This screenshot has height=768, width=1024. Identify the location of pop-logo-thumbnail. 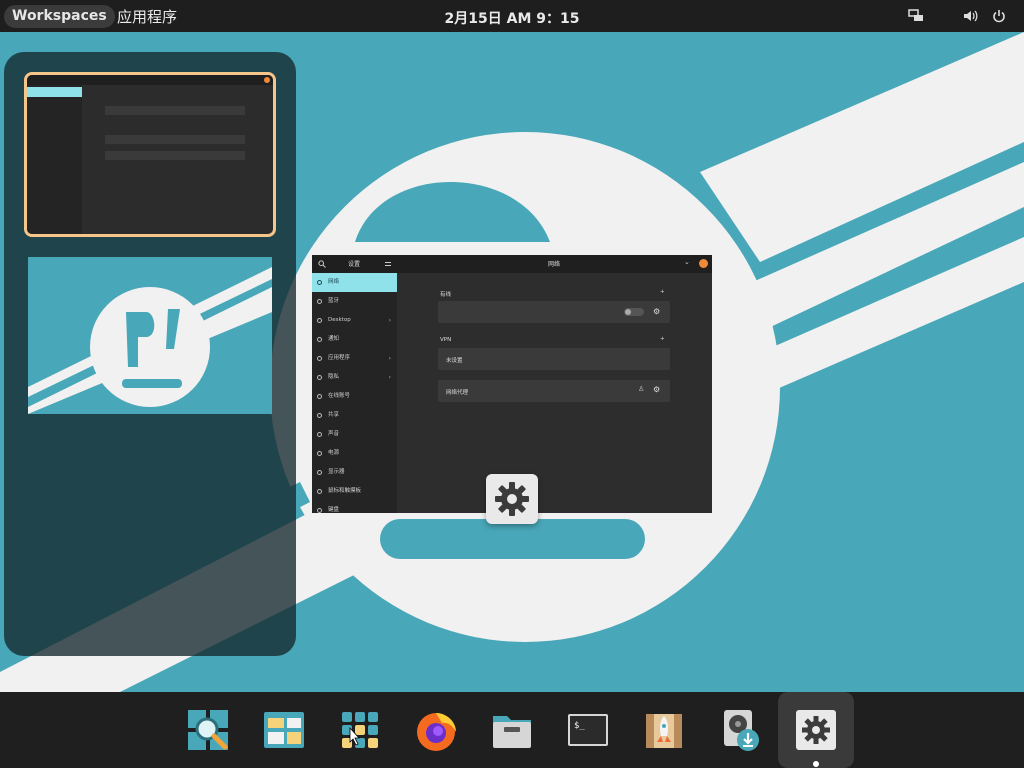
(150, 340).